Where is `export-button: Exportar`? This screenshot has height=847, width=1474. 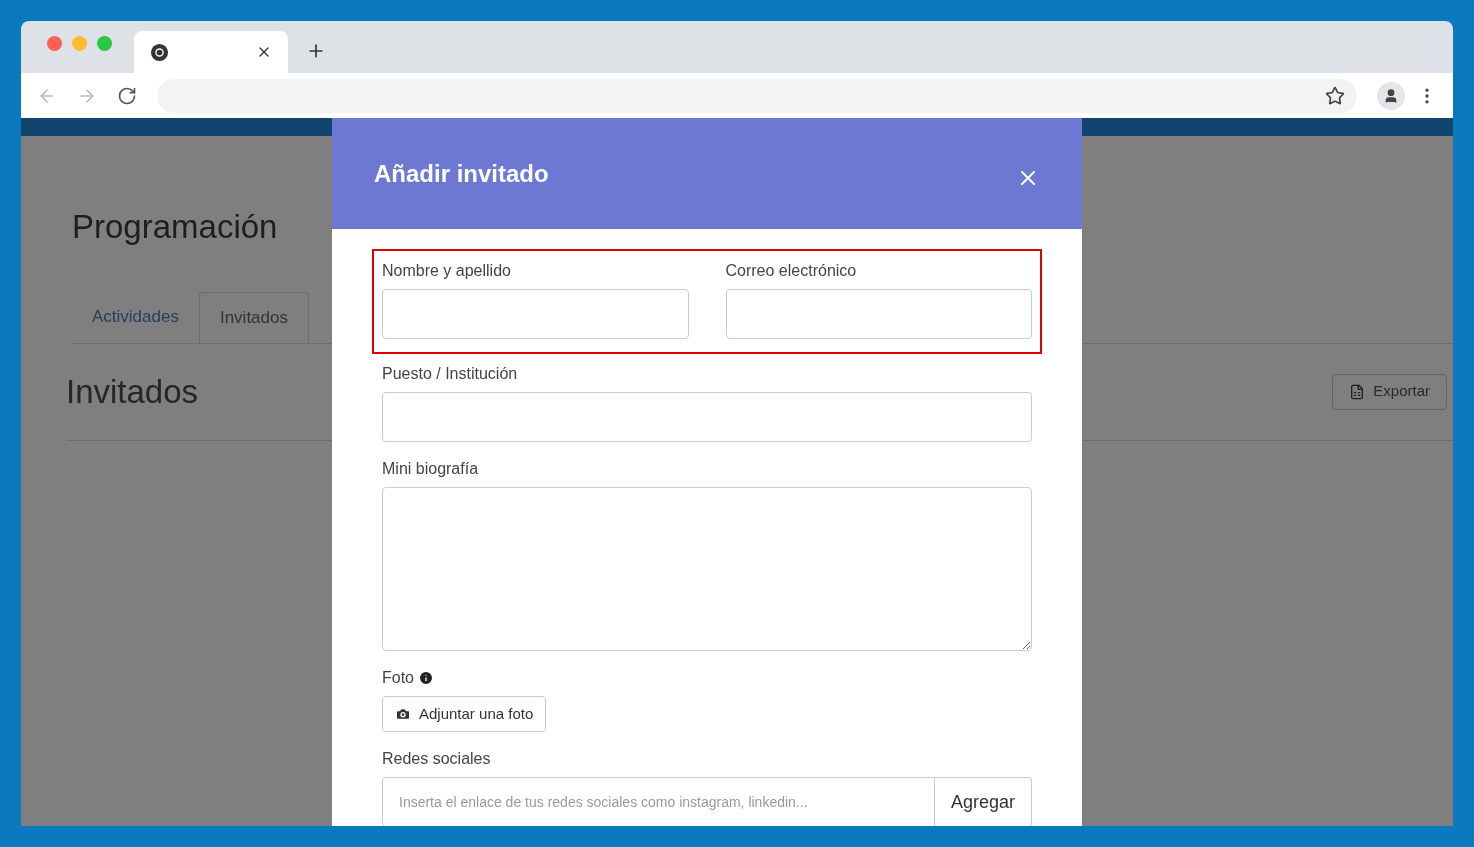
export-button: Exportar is located at coordinates (1389, 391).